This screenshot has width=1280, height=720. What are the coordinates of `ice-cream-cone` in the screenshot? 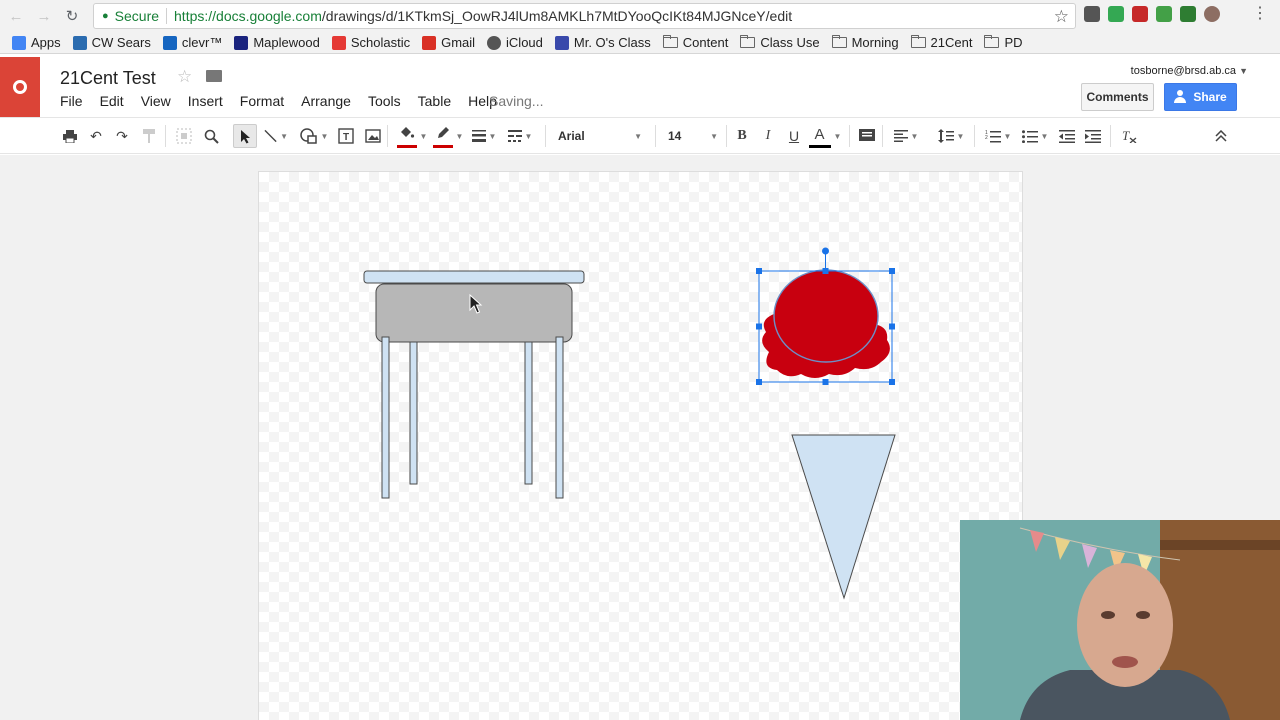 It's located at (843, 517).